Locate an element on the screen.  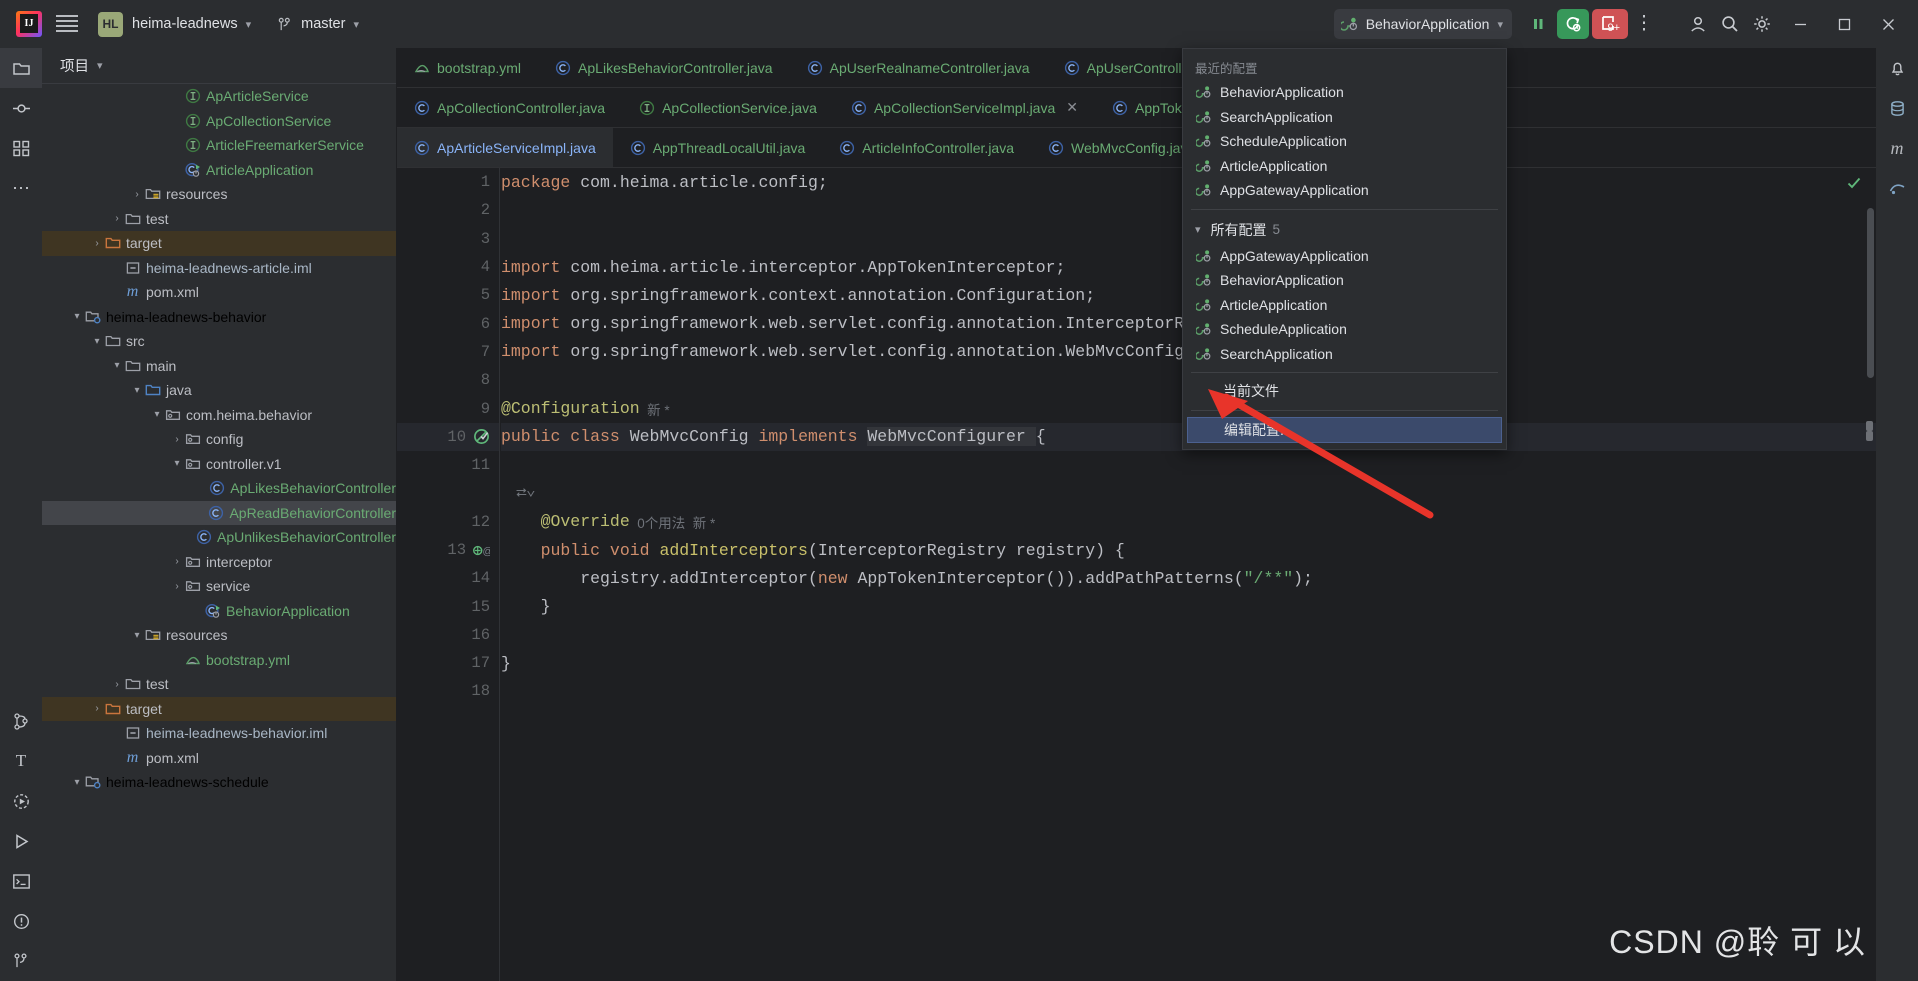
sidebar-item-structure is located at coordinates (21, 148).